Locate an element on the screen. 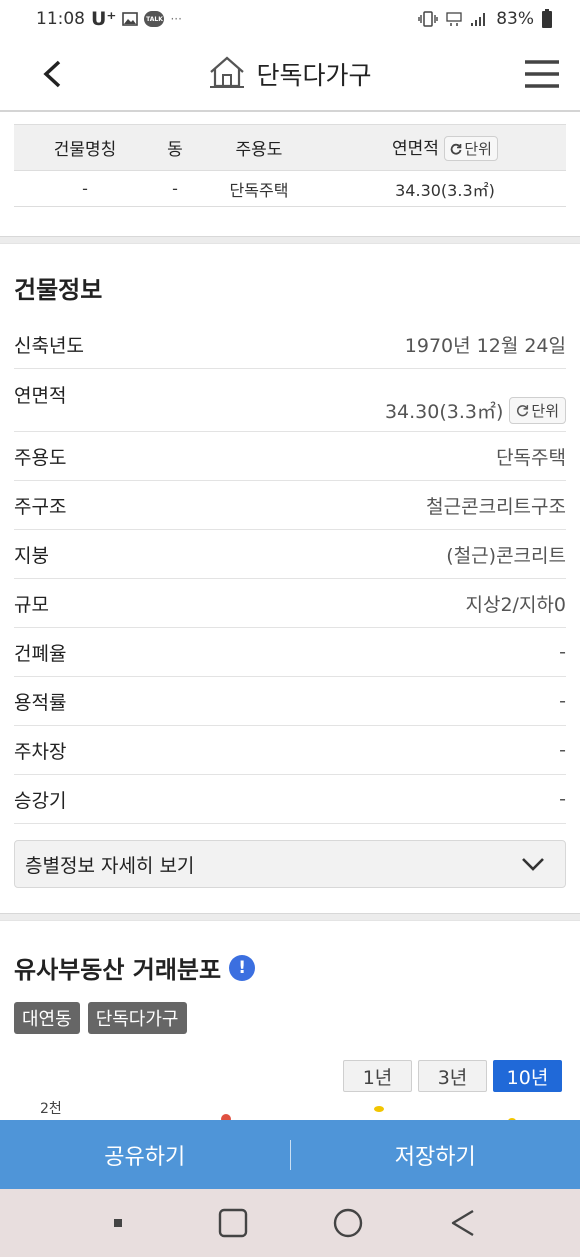 Image resolution: width=580 pixels, height=1257 pixels. info-row-main-use: 주용도 단독주택 is located at coordinates (290, 456).